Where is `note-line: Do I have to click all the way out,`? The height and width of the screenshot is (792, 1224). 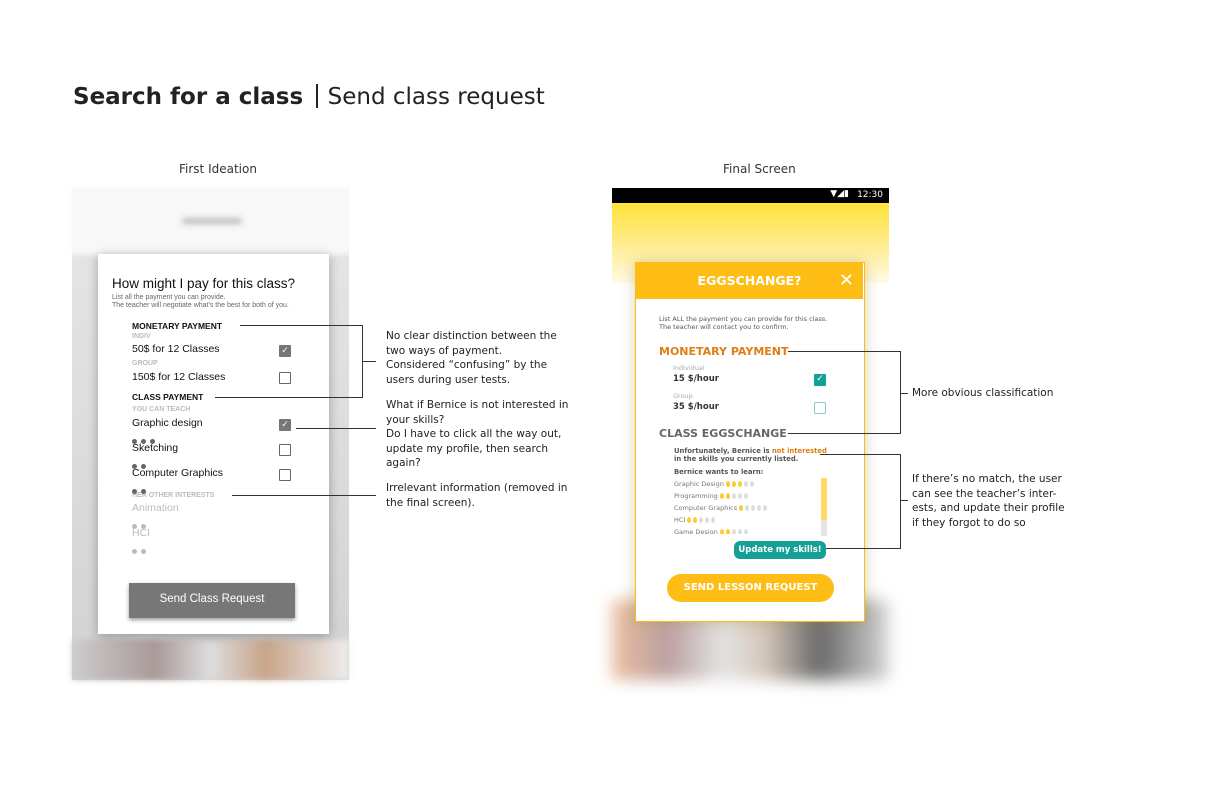
note-line: Do I have to click all the way out, is located at coordinates (474, 434).